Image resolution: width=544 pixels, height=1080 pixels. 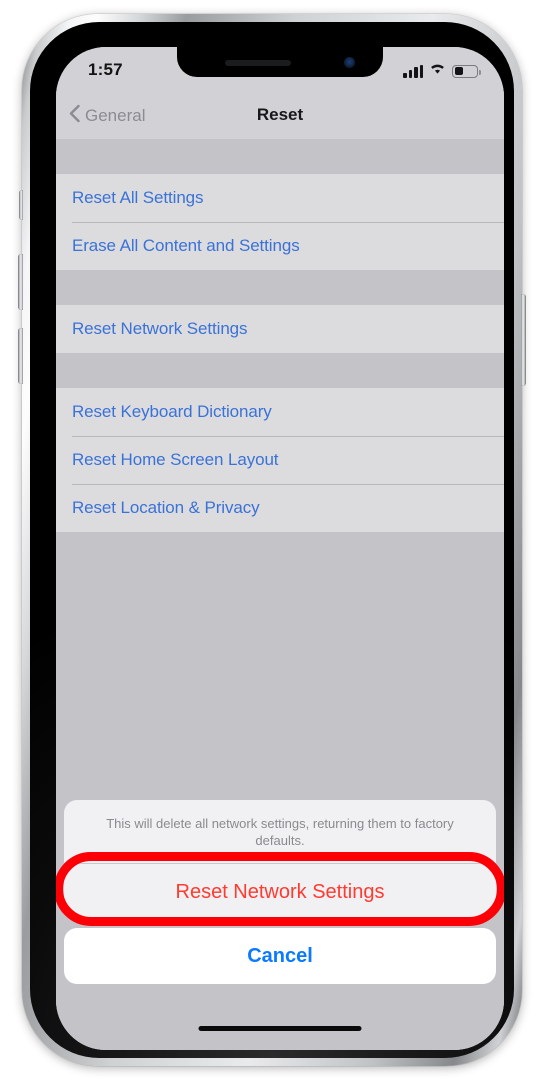 I want to click on earpiece-speaker-icon, so click(x=258, y=63).